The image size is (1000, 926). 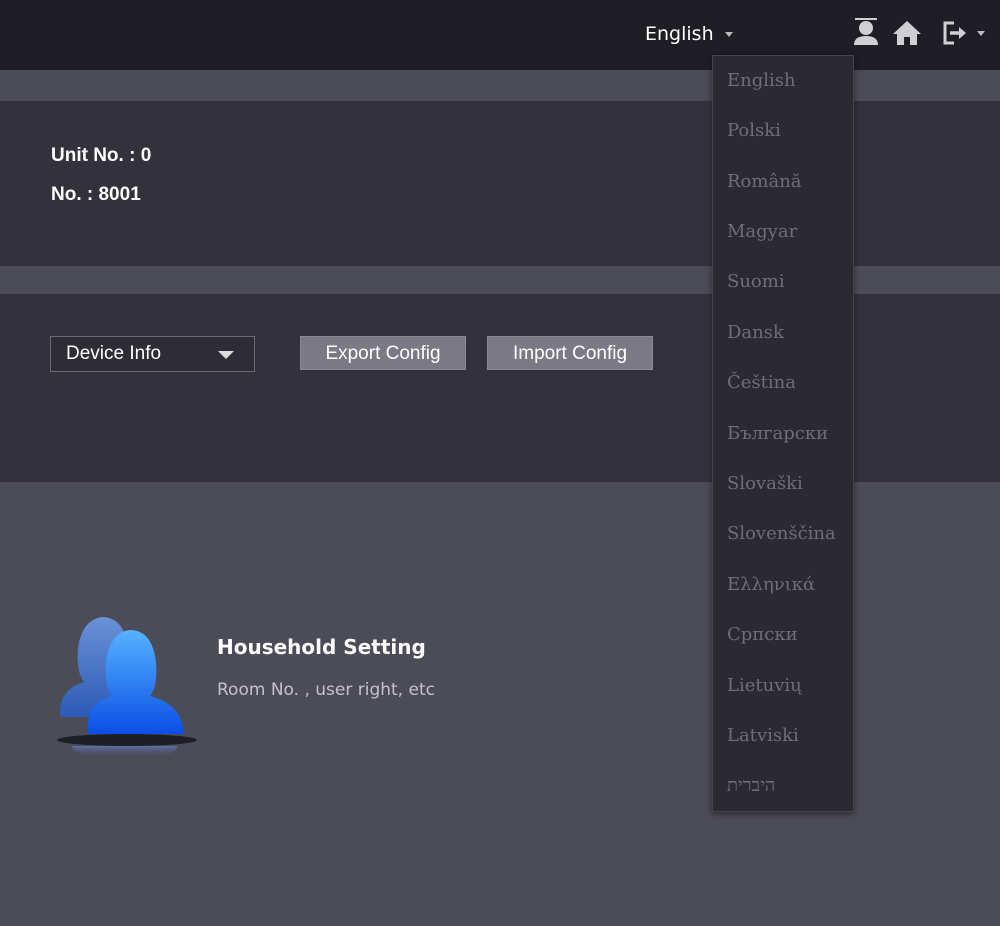 What do you see at coordinates (756, 282) in the screenshot?
I see `language-option: Suomi` at bounding box center [756, 282].